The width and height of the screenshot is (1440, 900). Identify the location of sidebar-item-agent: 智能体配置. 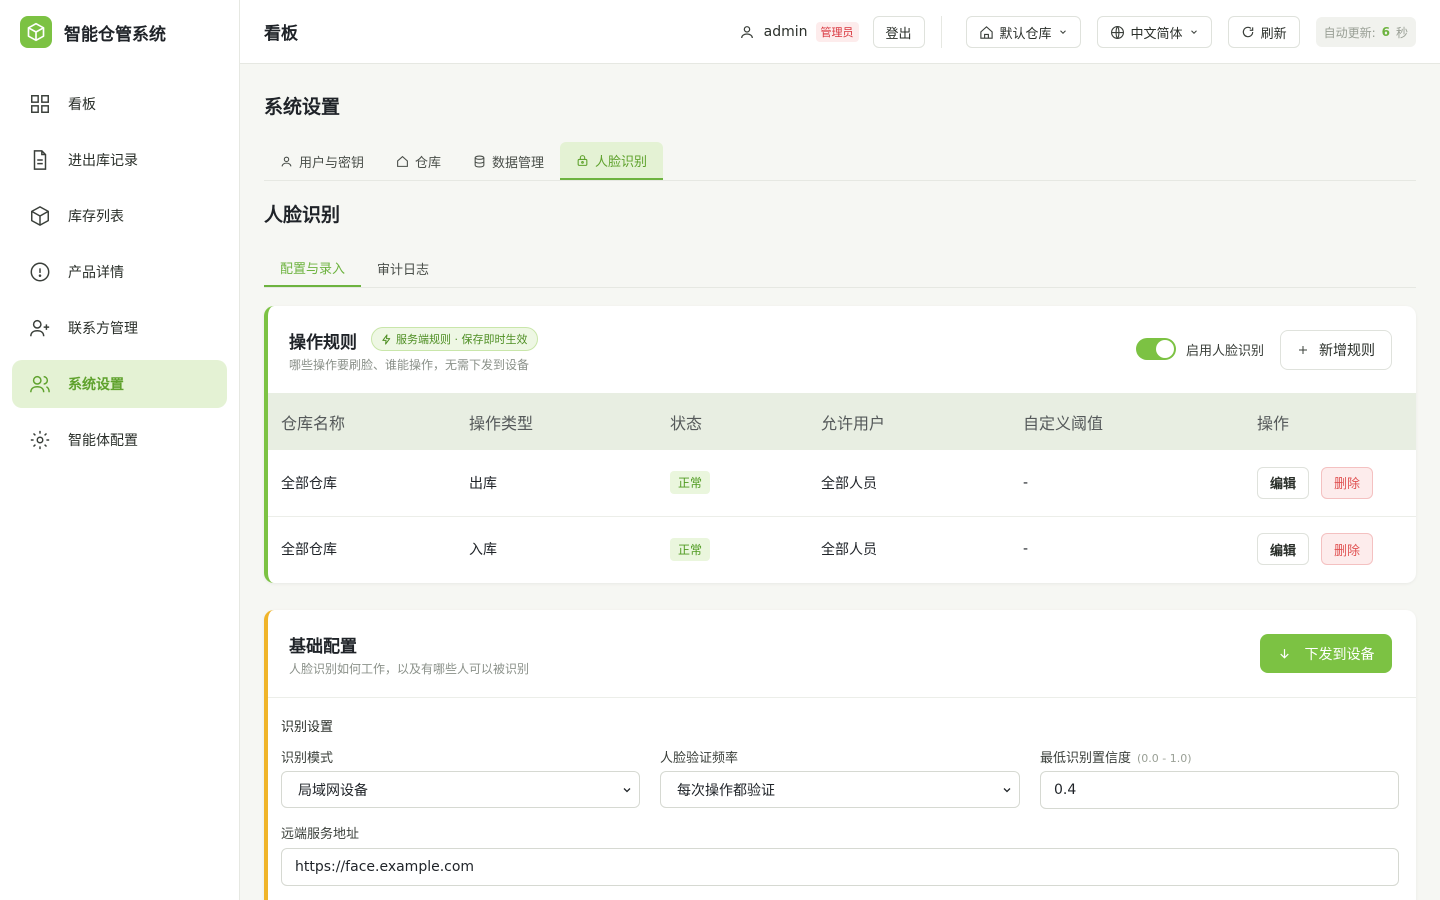
(119, 440).